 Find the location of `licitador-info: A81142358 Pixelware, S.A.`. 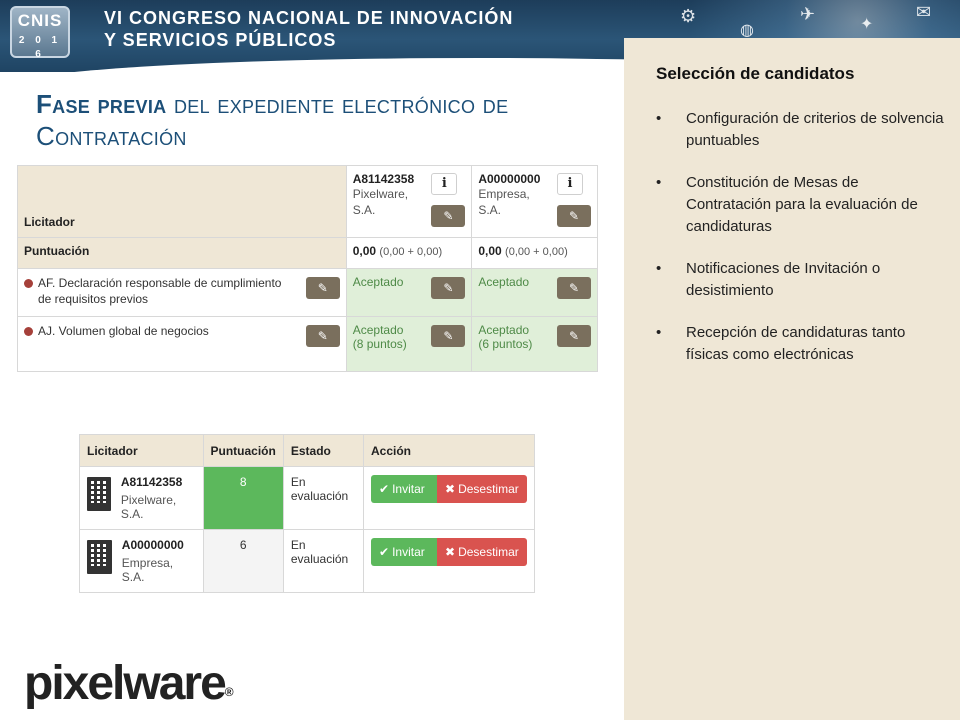

licitador-info: A81142358 Pixelware, S.A. is located at coordinates (141, 498).